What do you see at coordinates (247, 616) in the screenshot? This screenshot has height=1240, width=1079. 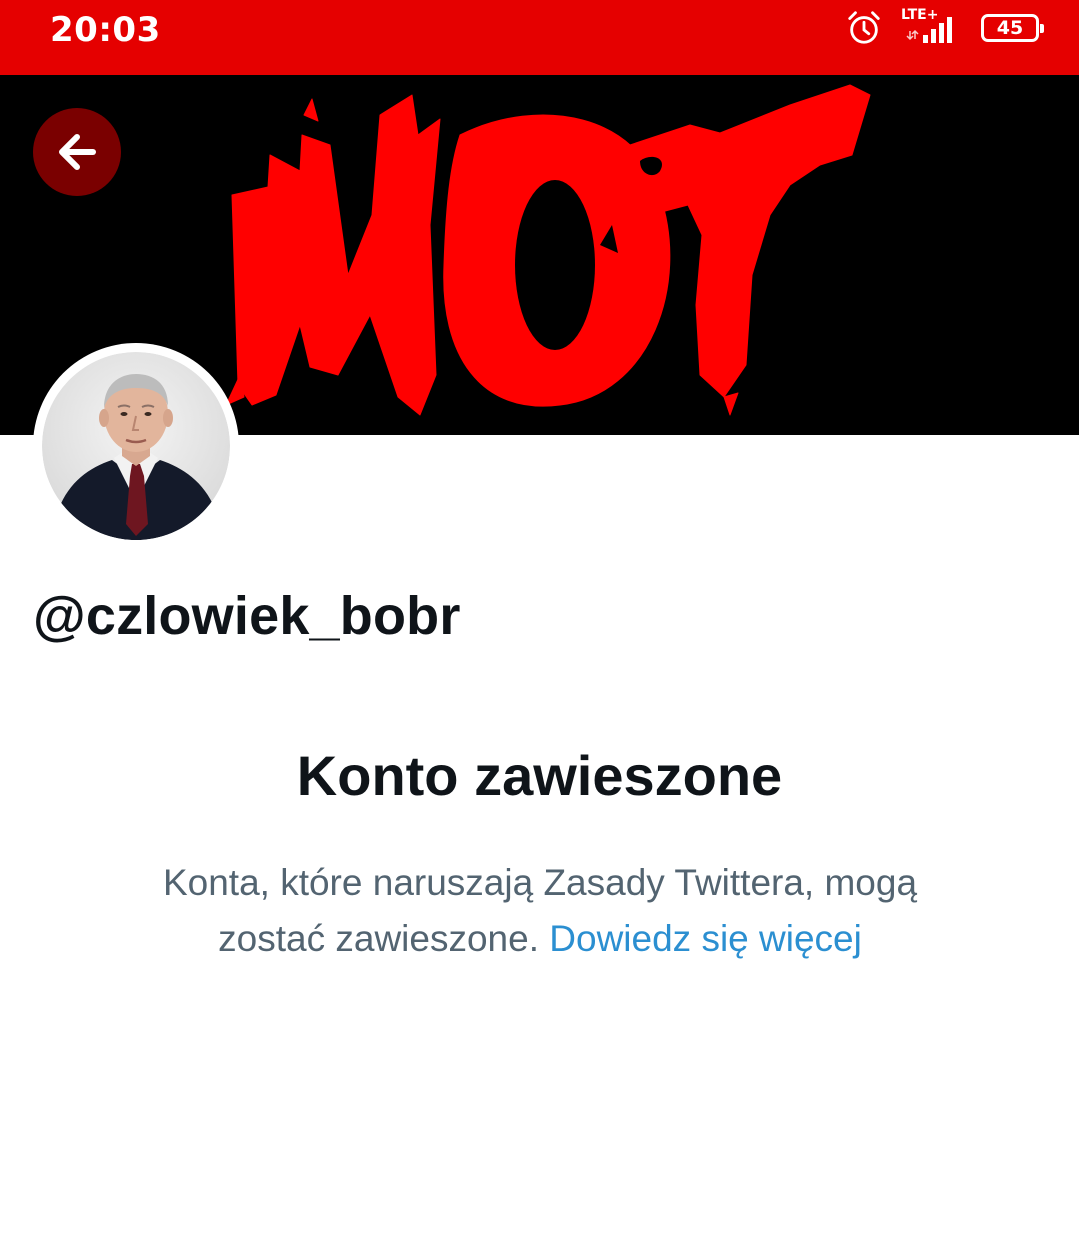 I see `profile-handle: @czlowiek_bobr` at bounding box center [247, 616].